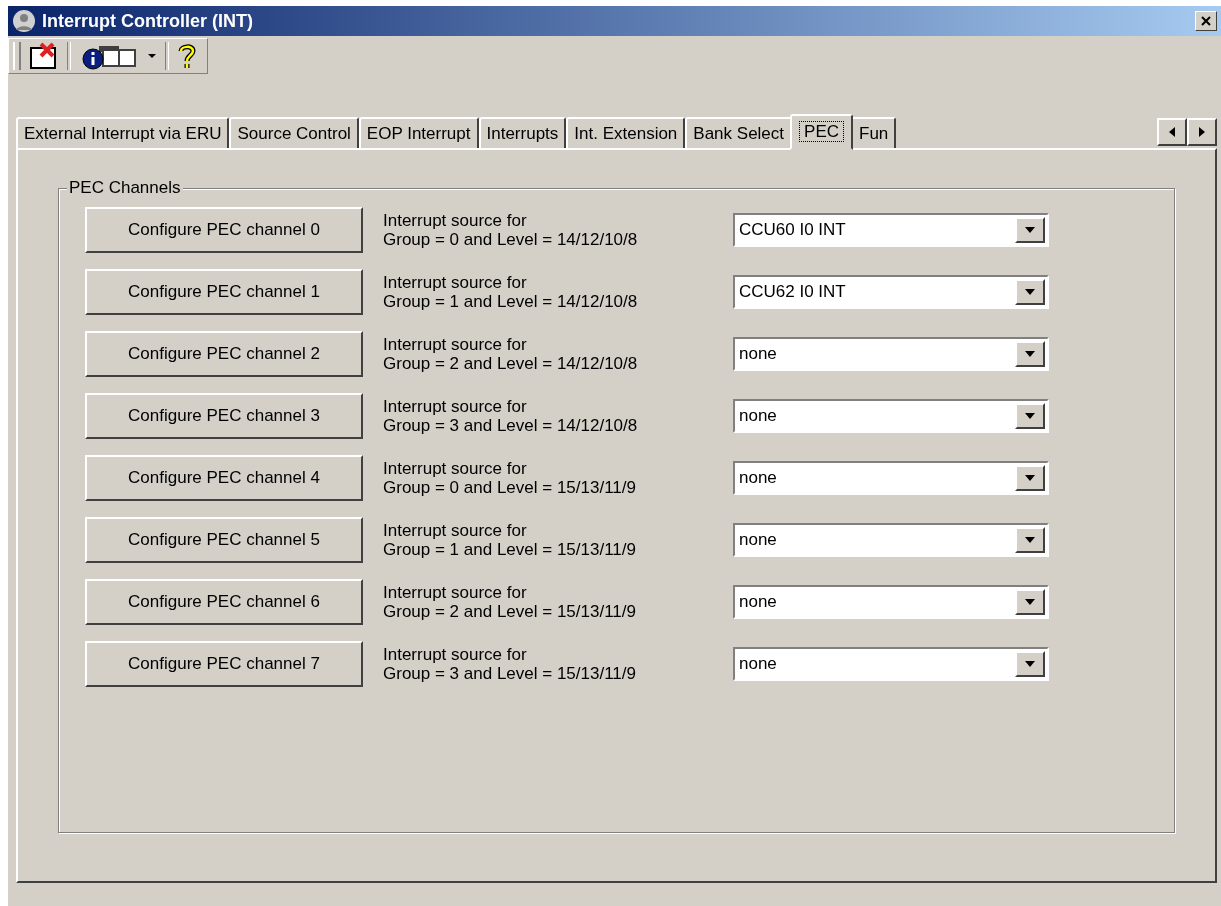 This screenshot has width=1221, height=906. I want to click on configure-button: Configure PEC channel 1, so click(224, 292).